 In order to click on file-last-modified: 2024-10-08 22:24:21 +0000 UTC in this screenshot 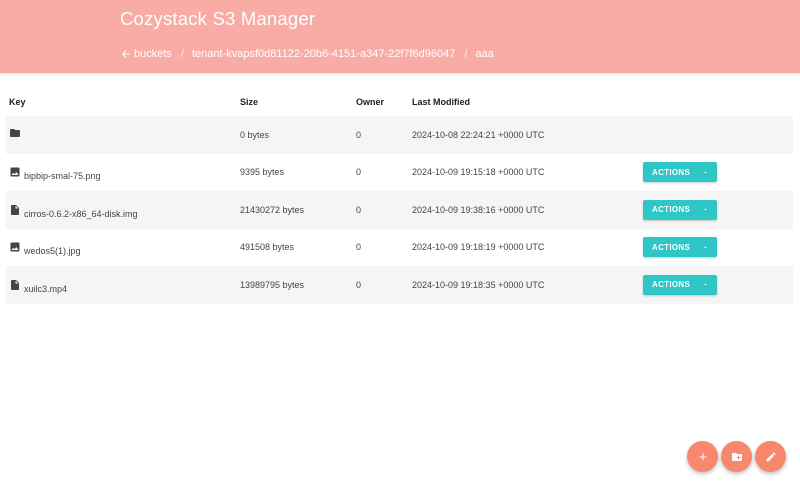, I will do `click(478, 134)`.